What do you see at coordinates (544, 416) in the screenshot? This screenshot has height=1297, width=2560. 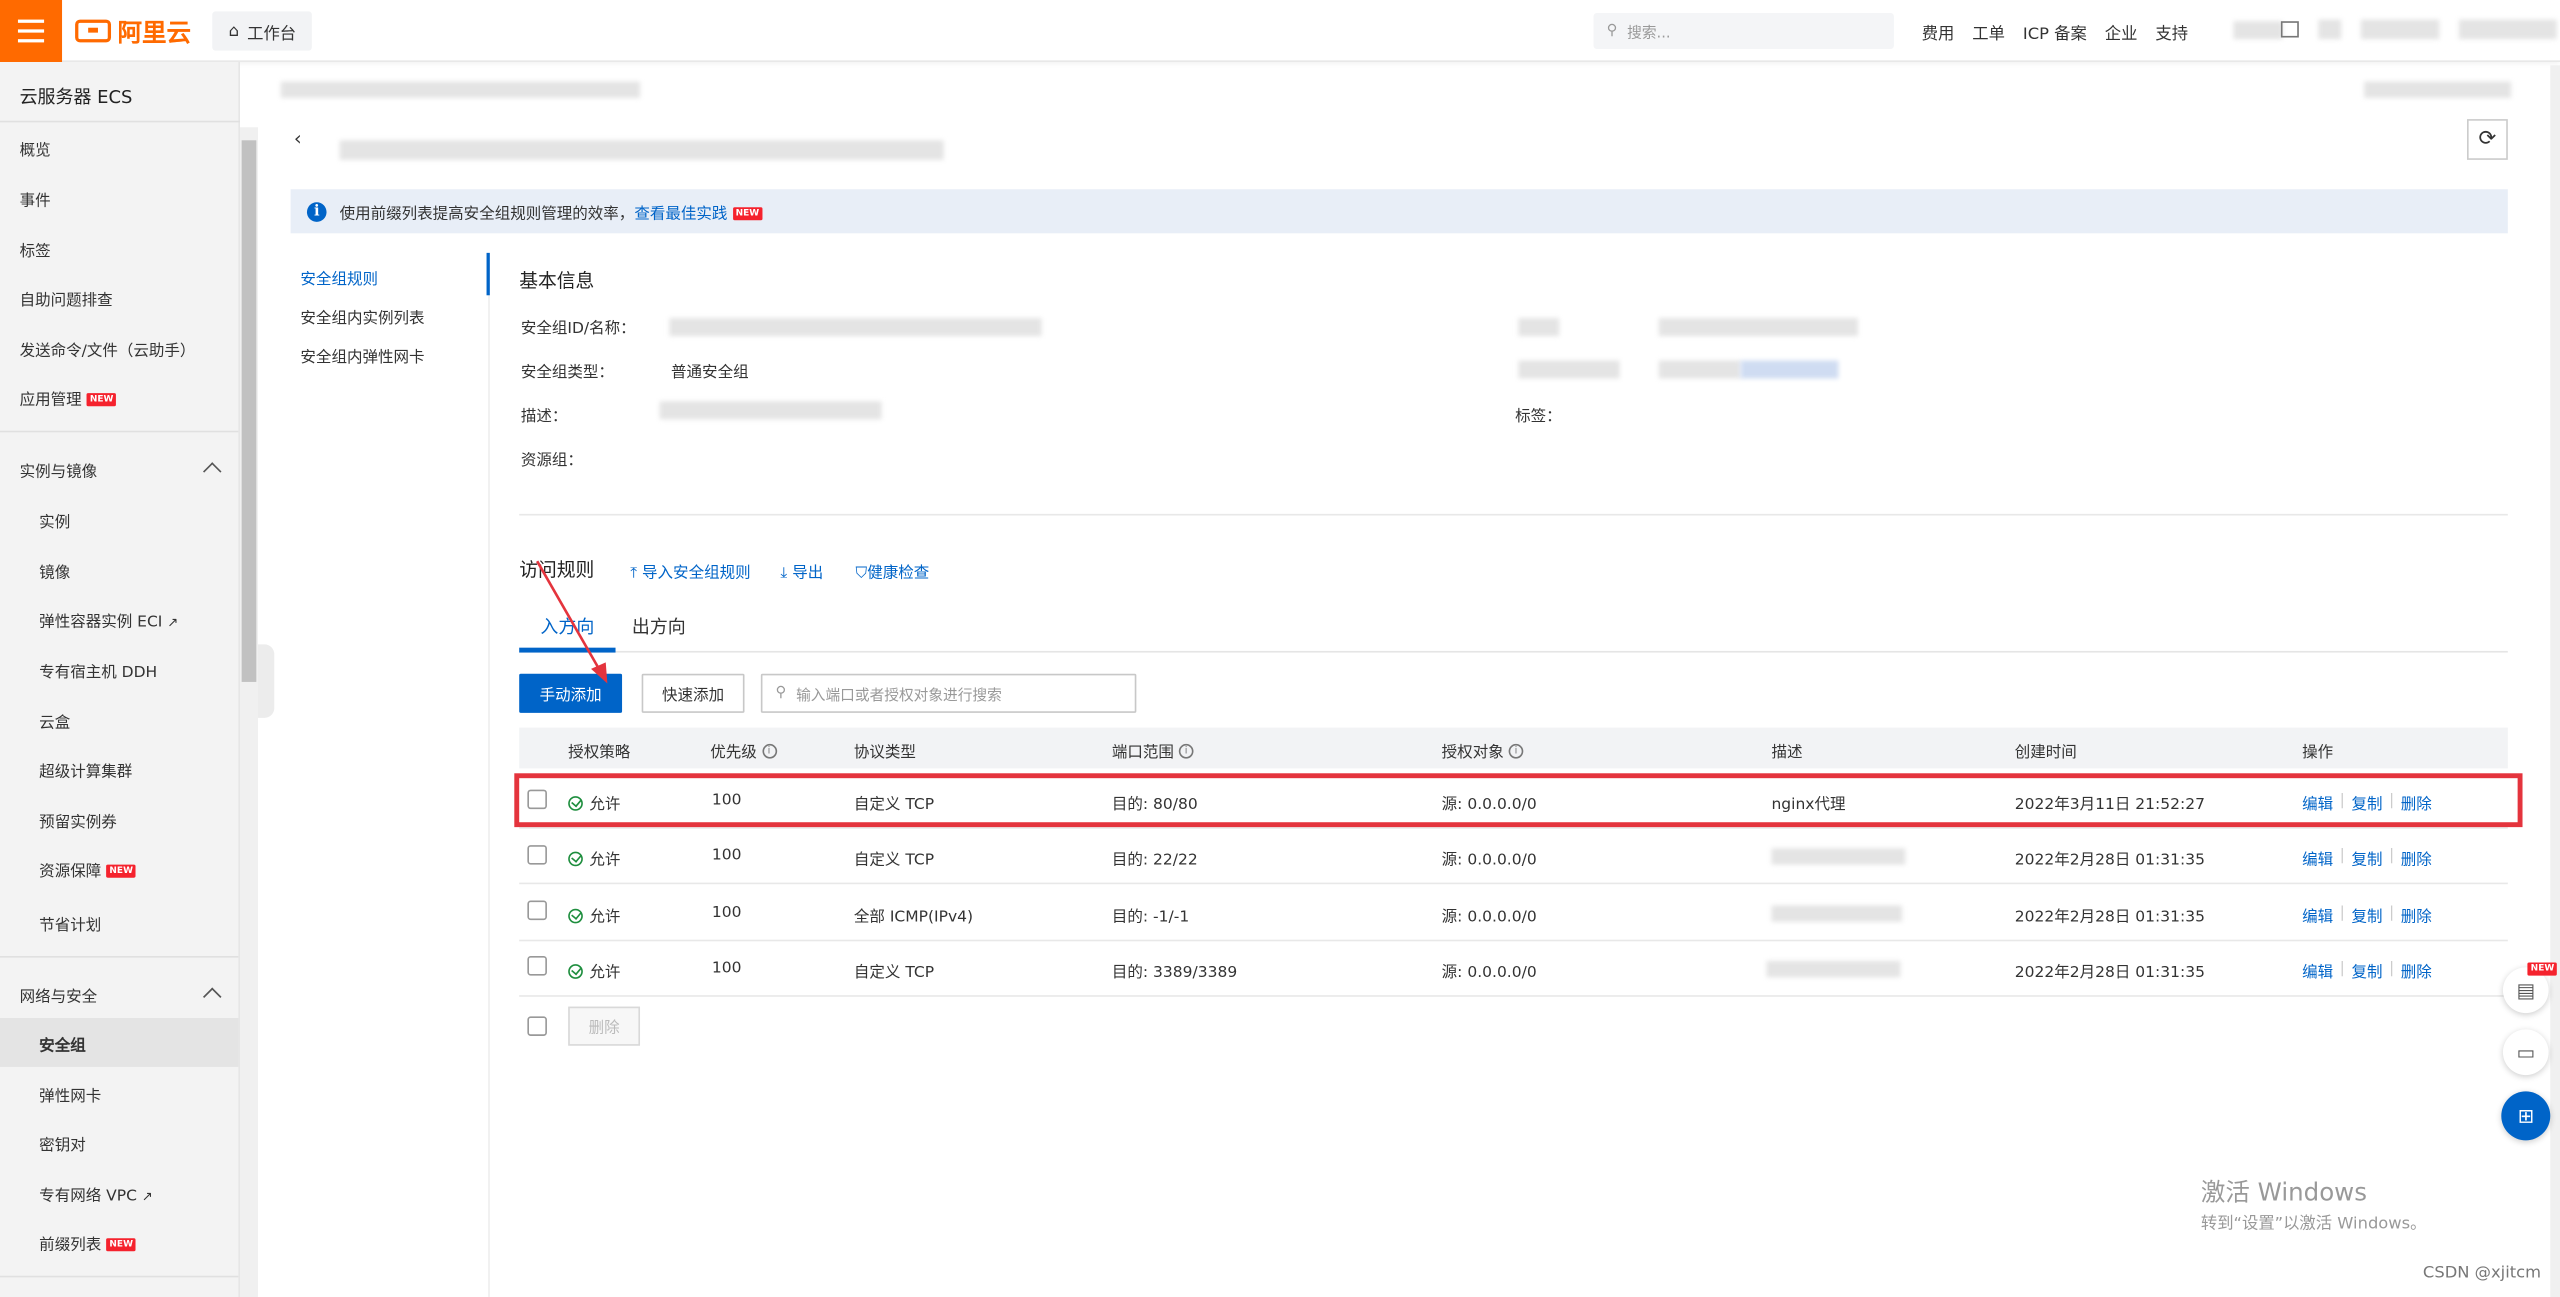 I see `sg-desc-label: 描述：` at bounding box center [544, 416].